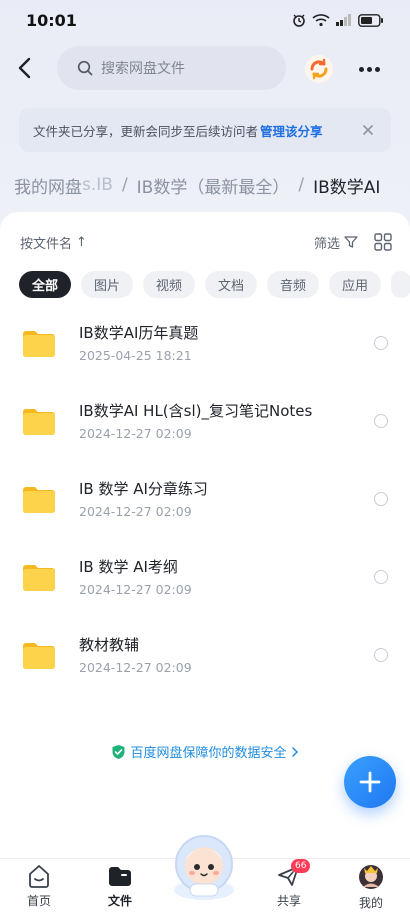  What do you see at coordinates (135, 355) in the screenshot?
I see `file-date: 2025-04-25 18:21` at bounding box center [135, 355].